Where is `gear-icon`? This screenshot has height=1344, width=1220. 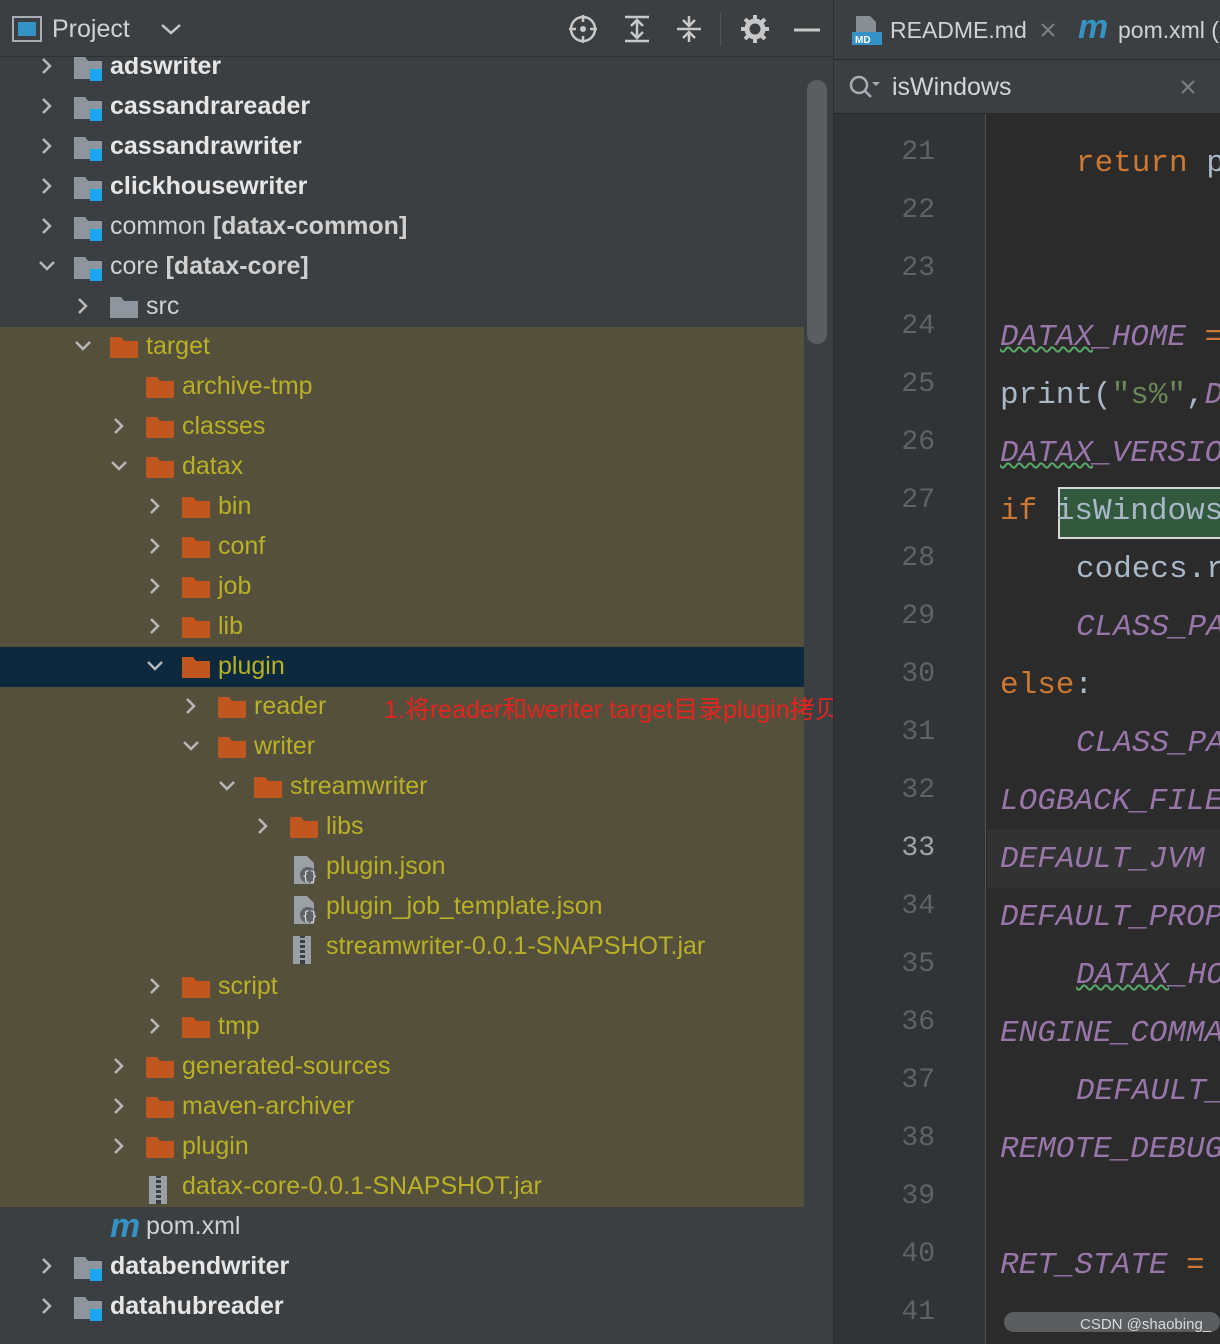 gear-icon is located at coordinates (755, 29).